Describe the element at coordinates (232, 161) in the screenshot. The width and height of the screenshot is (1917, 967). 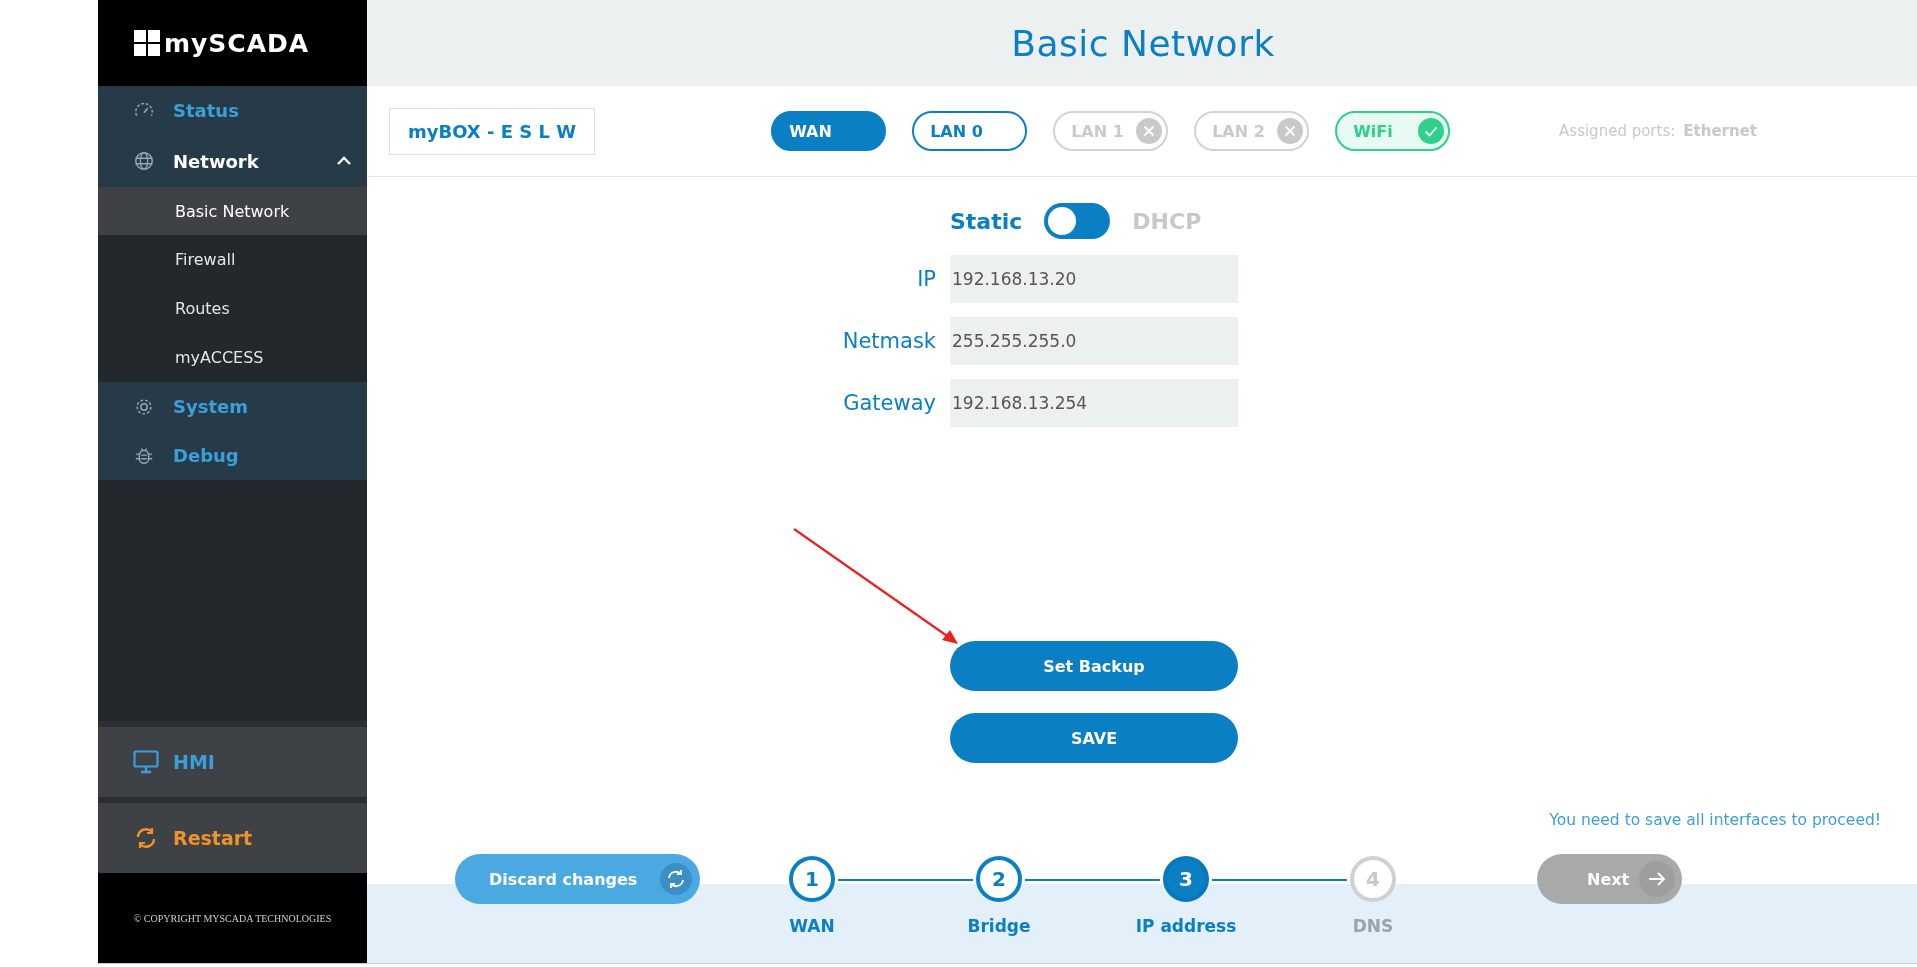
I see `nav-item: Network` at that location.